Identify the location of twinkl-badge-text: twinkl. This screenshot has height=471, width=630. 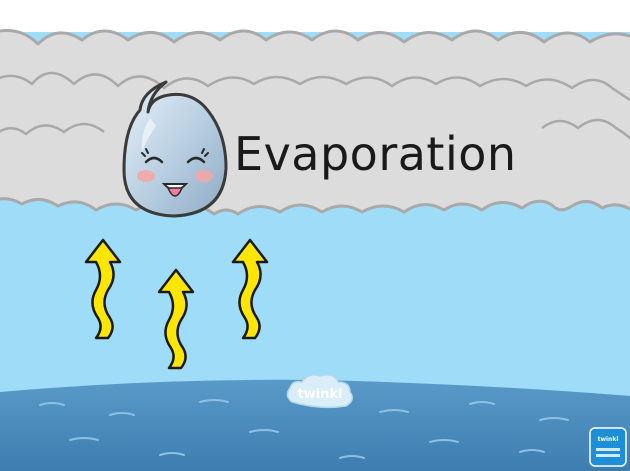
(608, 439).